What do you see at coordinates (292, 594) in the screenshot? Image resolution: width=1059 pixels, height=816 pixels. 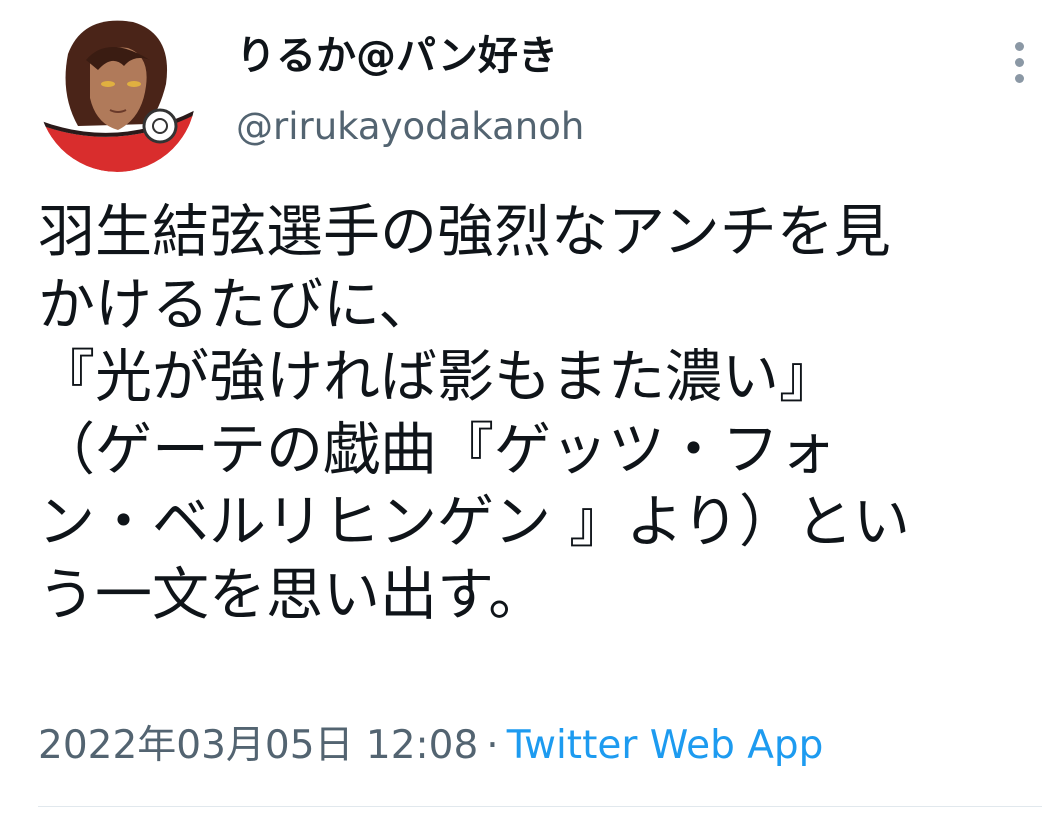 I see `tweet-text-line: う一文を思い出す。` at bounding box center [292, 594].